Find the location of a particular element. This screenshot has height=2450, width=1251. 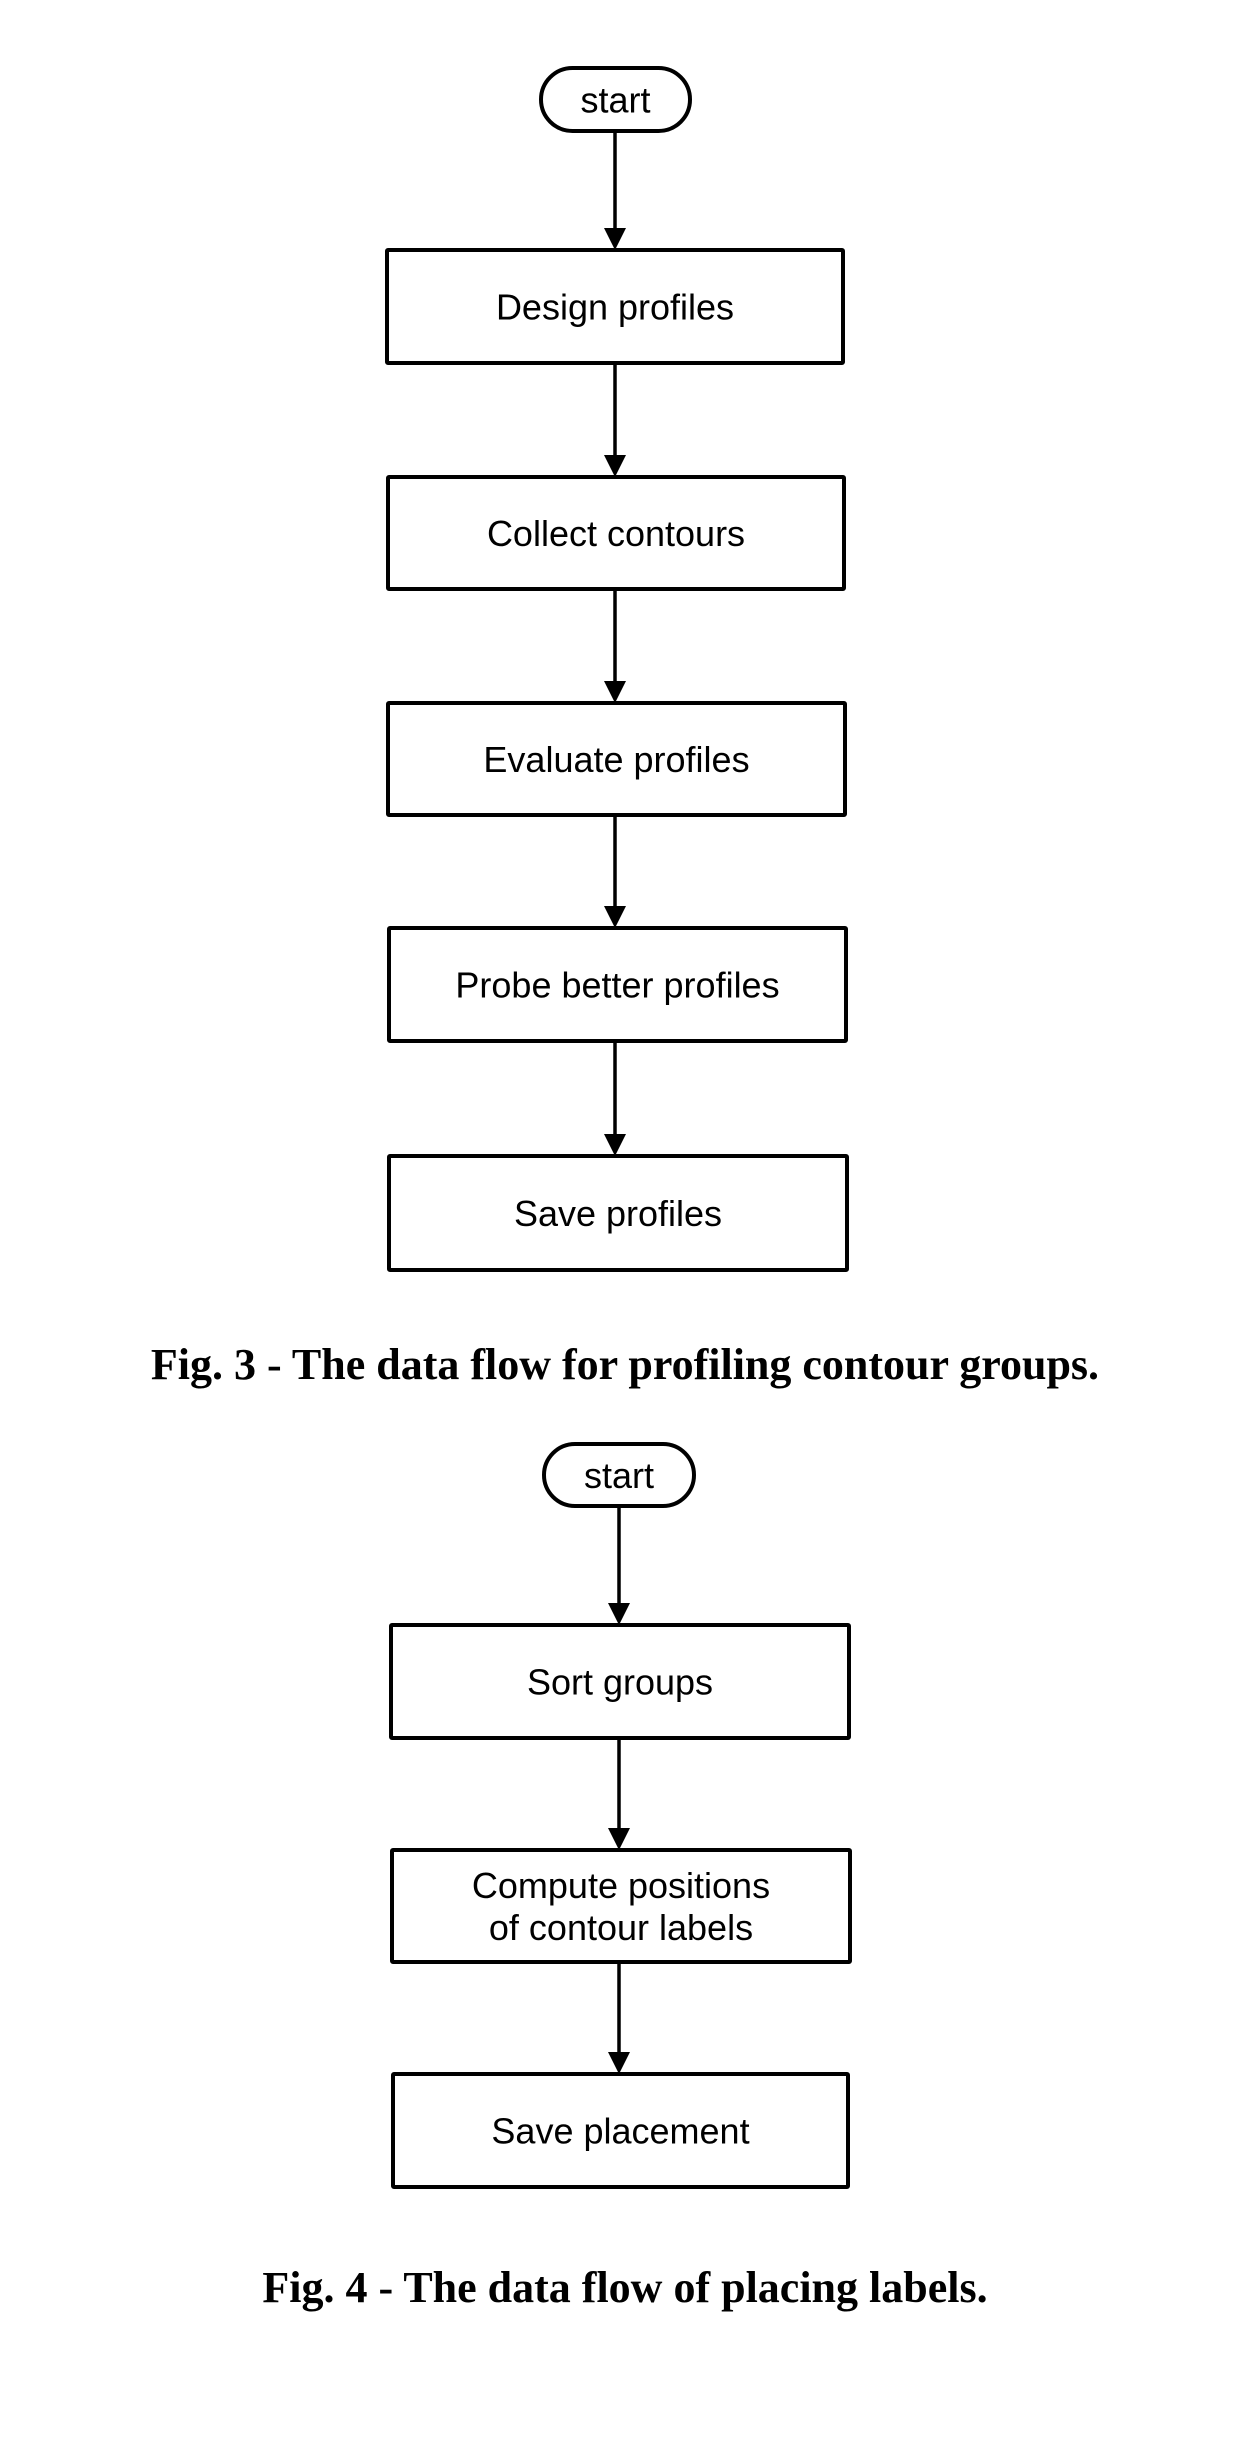

process-box: Probe better profiles is located at coordinates (617, 984).